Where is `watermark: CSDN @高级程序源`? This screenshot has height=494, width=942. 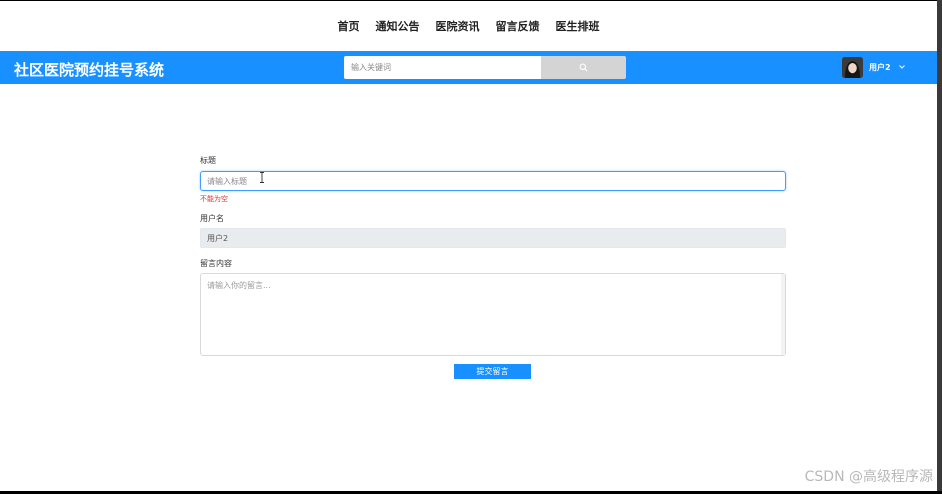 watermark: CSDN @高级程序源 is located at coordinates (868, 477).